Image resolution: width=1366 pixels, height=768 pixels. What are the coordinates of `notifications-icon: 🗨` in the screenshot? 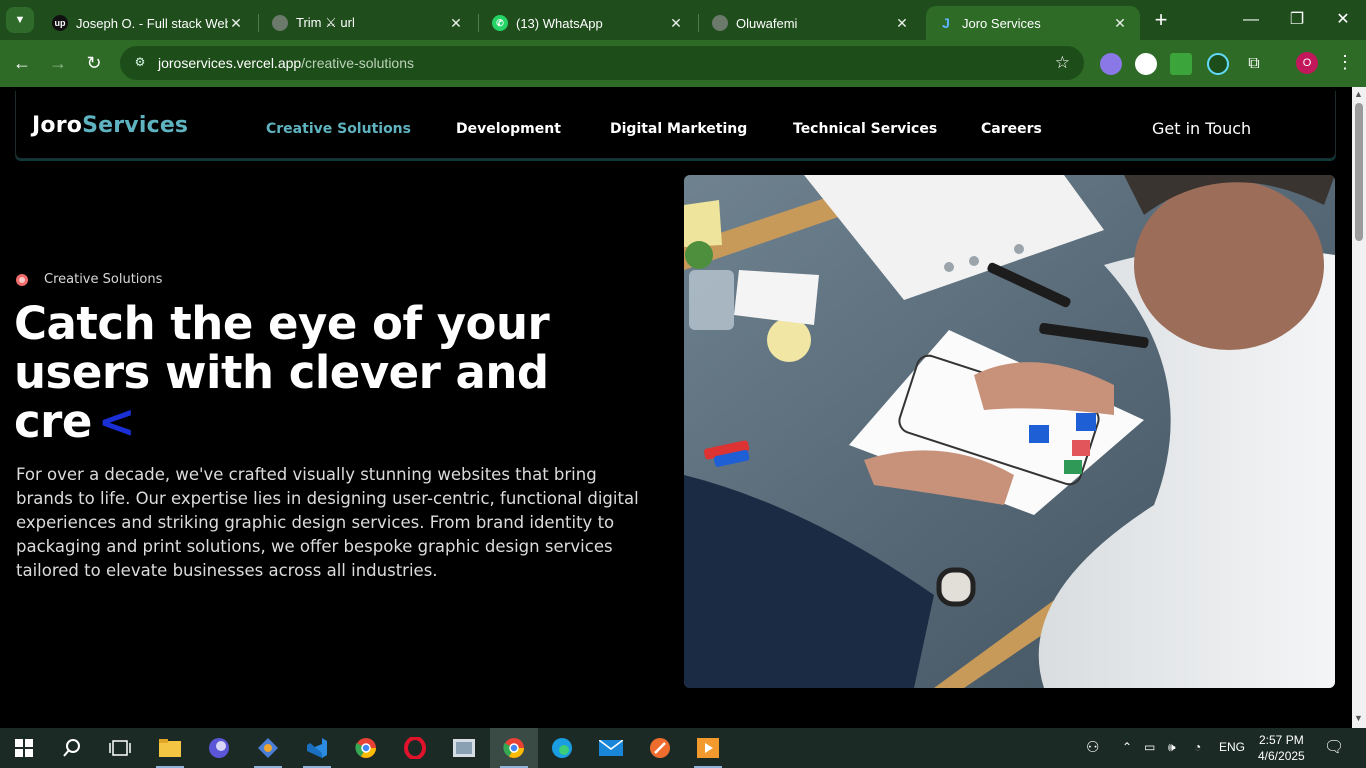 It's located at (1334, 747).